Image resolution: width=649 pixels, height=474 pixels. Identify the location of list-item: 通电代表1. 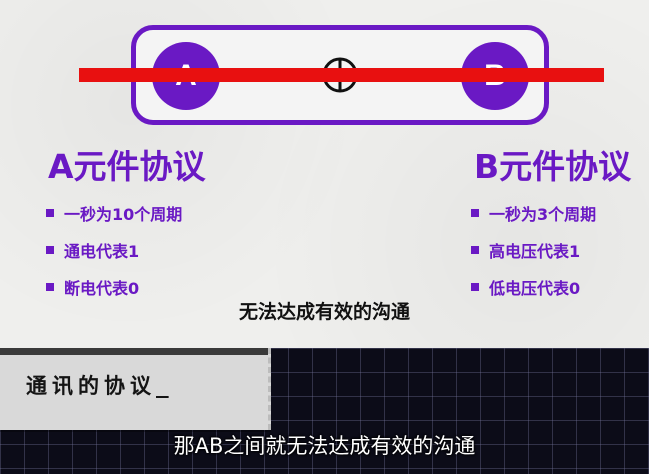
(114, 250).